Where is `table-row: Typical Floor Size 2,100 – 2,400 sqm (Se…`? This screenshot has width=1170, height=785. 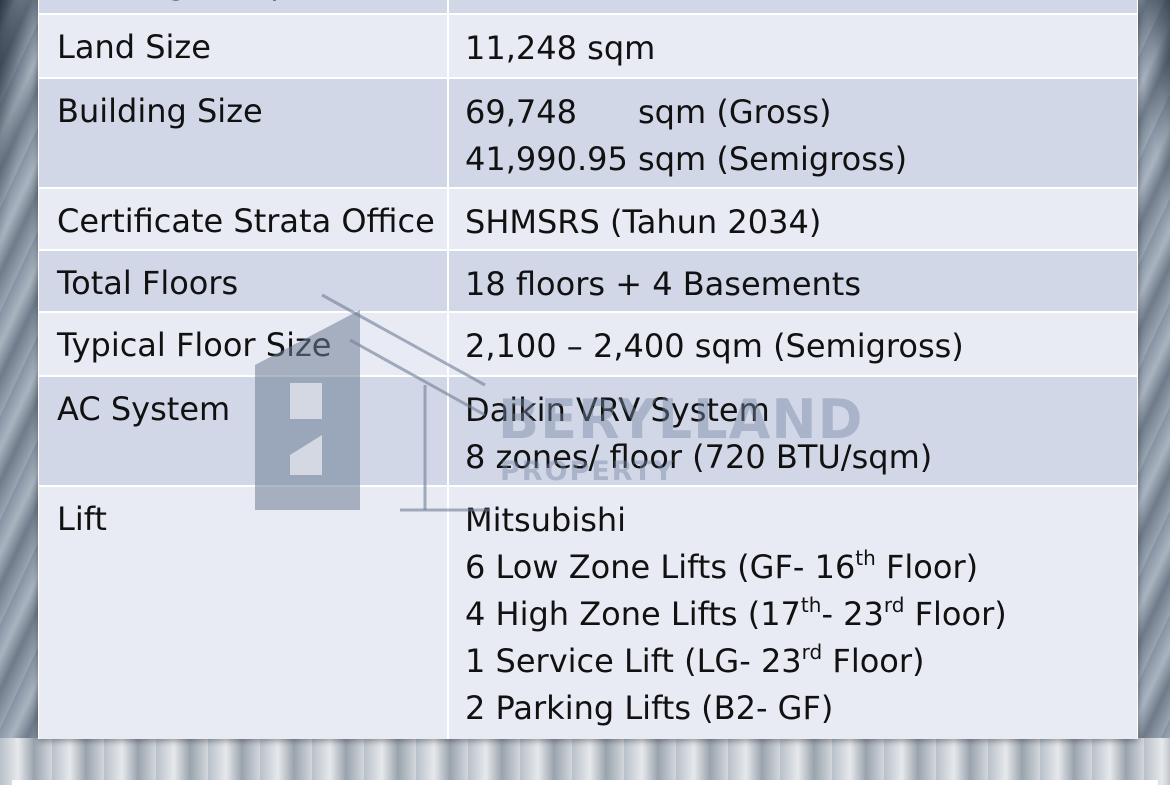
table-row: Typical Floor Size 2,100 – 2,400 sqm (Se… is located at coordinates (588, 345).